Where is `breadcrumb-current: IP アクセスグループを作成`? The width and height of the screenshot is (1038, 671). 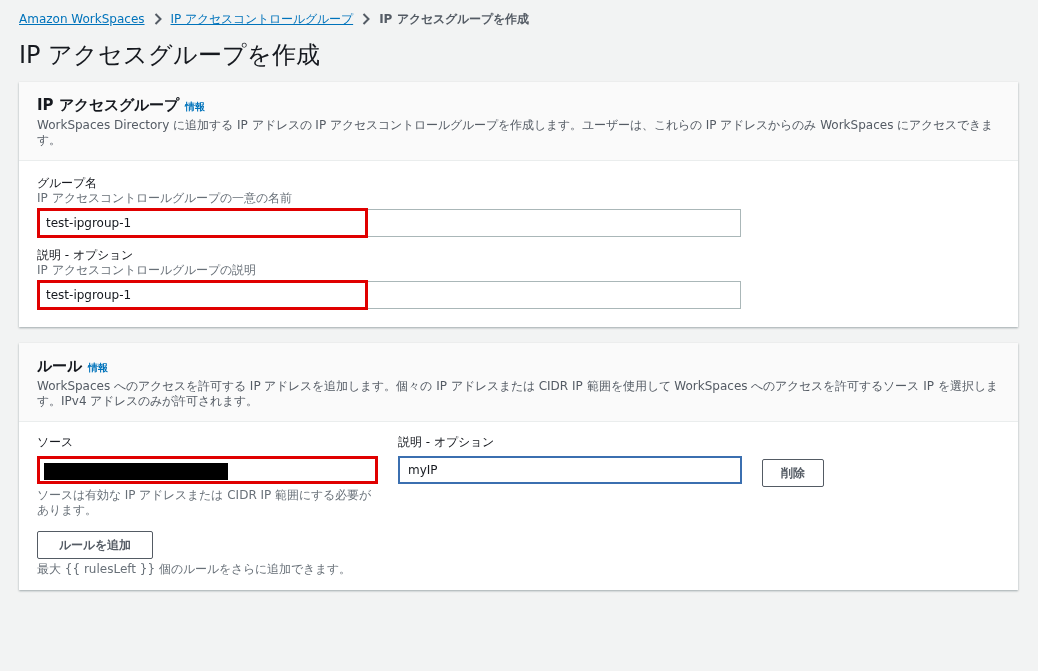 breadcrumb-current: IP アクセスグループを作成 is located at coordinates (454, 19).